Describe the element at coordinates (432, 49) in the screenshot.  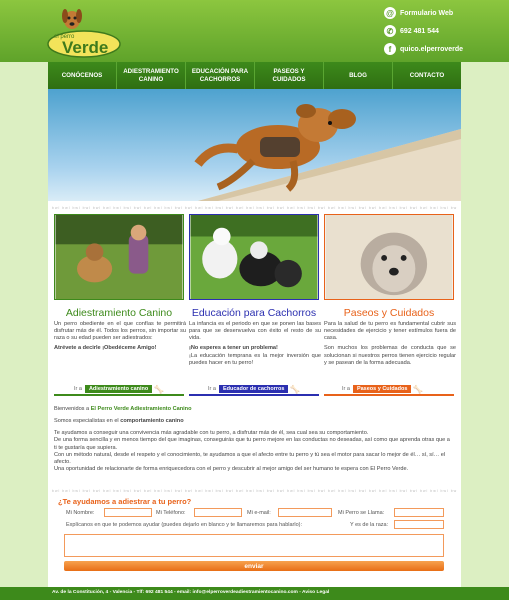
I see `facebook-name: quico.elperroverde` at that location.